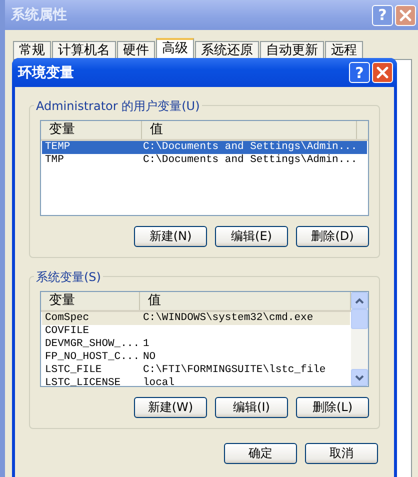  What do you see at coordinates (359, 301) in the screenshot?
I see `scroll-up-icon` at bounding box center [359, 301].